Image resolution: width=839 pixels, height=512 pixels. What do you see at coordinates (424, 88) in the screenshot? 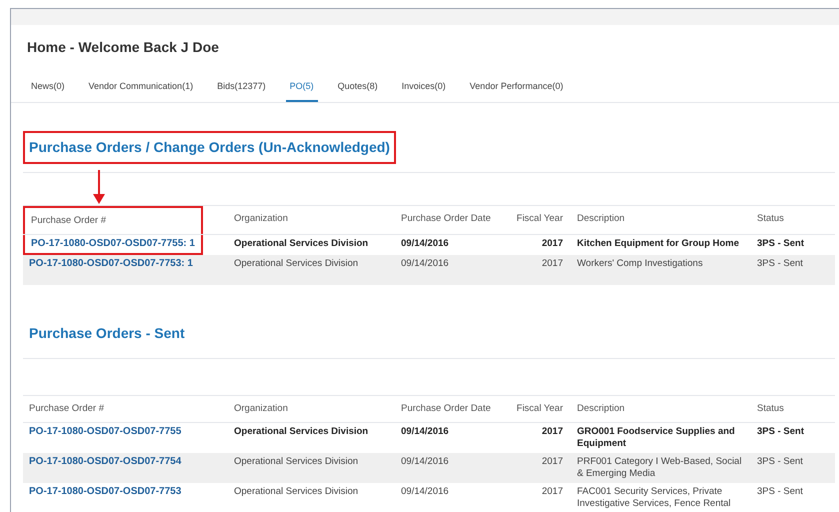
I see `tab: Invoices(0)` at bounding box center [424, 88].